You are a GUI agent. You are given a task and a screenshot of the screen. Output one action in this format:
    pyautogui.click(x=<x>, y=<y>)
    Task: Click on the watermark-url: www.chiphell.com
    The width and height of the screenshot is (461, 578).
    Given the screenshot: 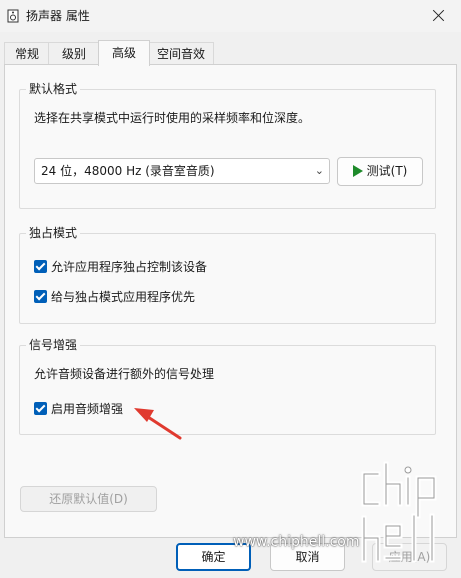 What is the action you would take?
    pyautogui.click(x=296, y=542)
    